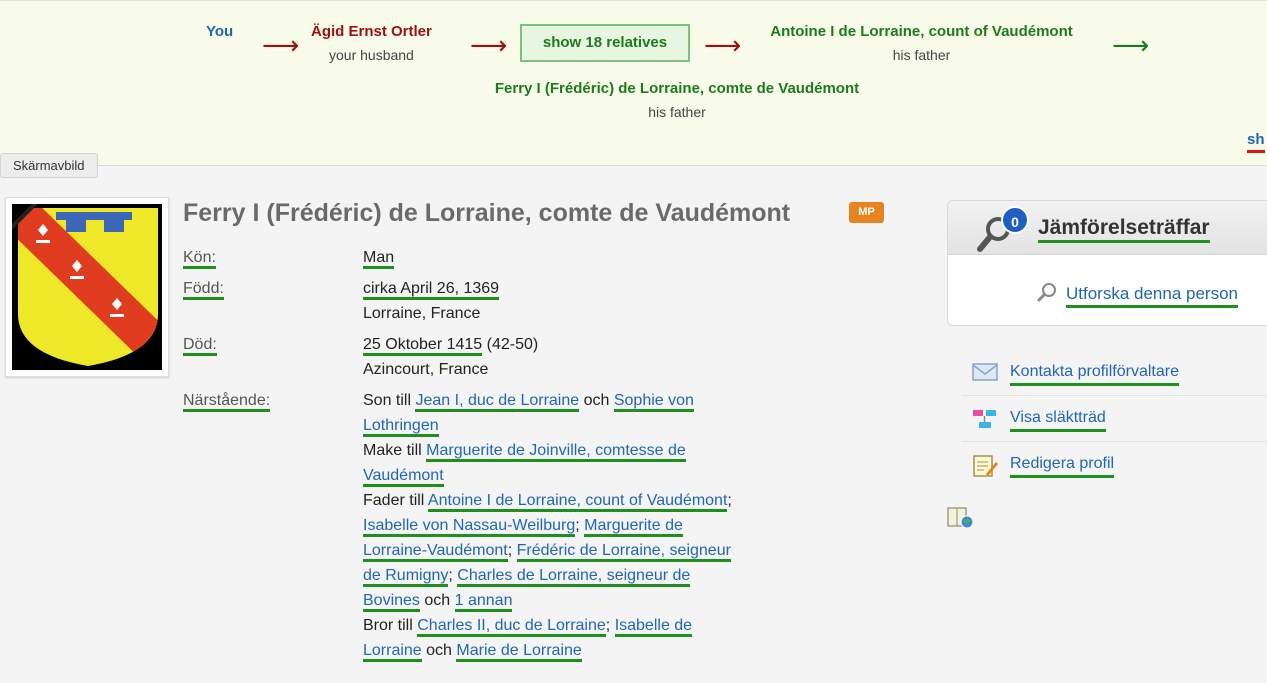  Describe the element at coordinates (866, 212) in the screenshot. I see `mp-badge: MP` at that location.